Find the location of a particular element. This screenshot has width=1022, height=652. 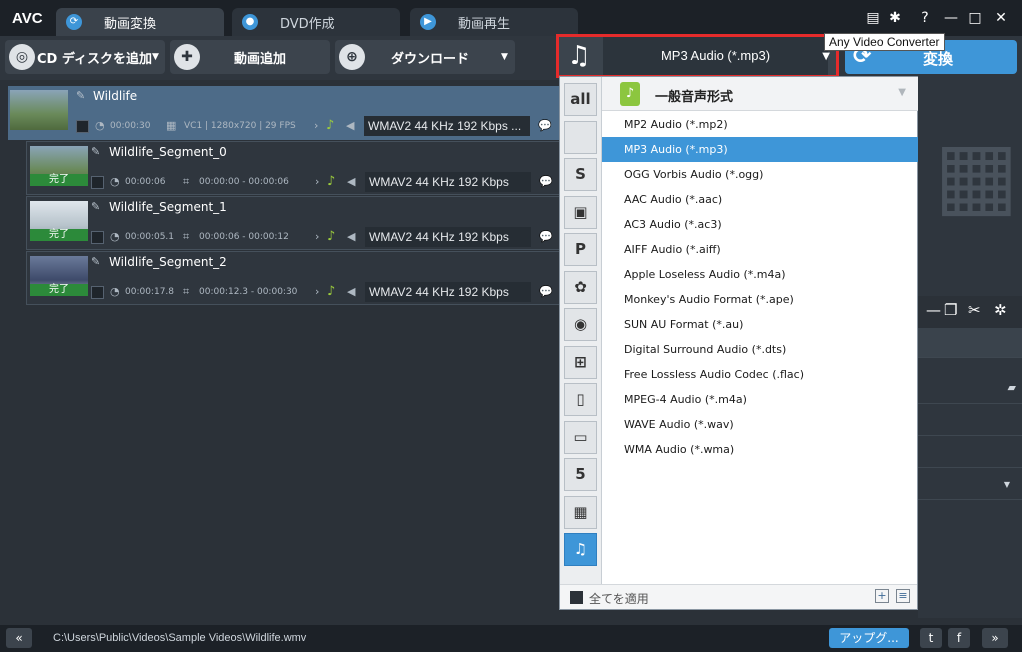

close-icon: ✕ is located at coordinates (1001, 18).